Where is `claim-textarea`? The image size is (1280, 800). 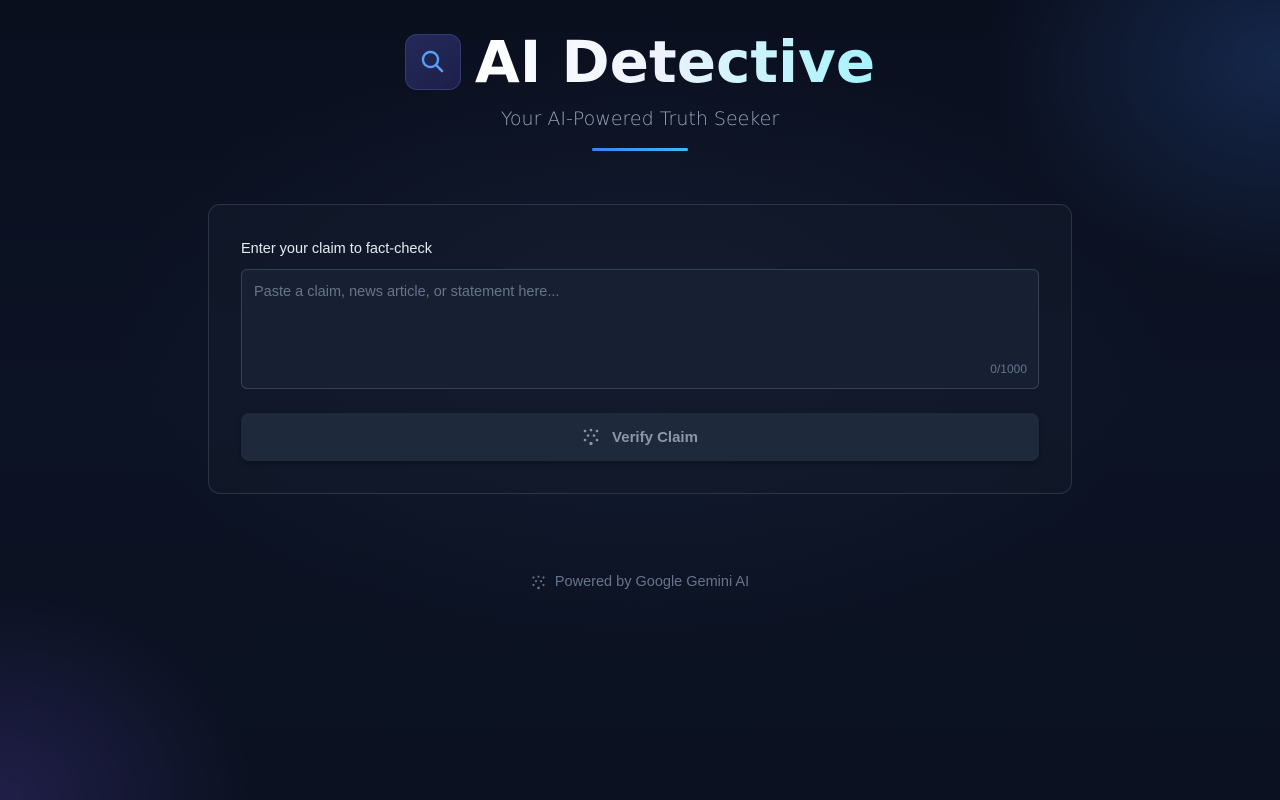 claim-textarea is located at coordinates (640, 329).